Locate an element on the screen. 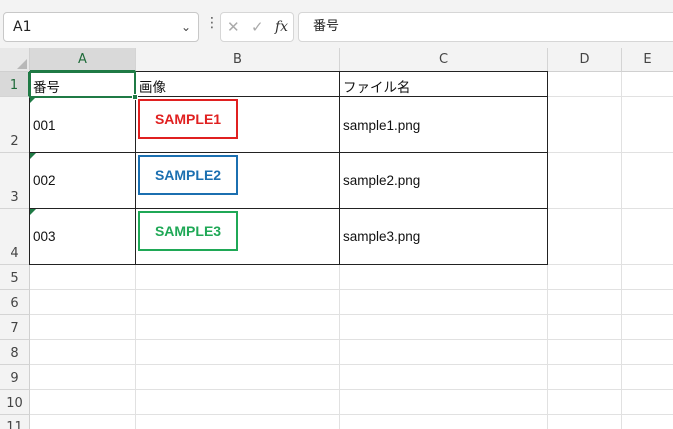  name-box: A1 ⌄ is located at coordinates (101, 27).